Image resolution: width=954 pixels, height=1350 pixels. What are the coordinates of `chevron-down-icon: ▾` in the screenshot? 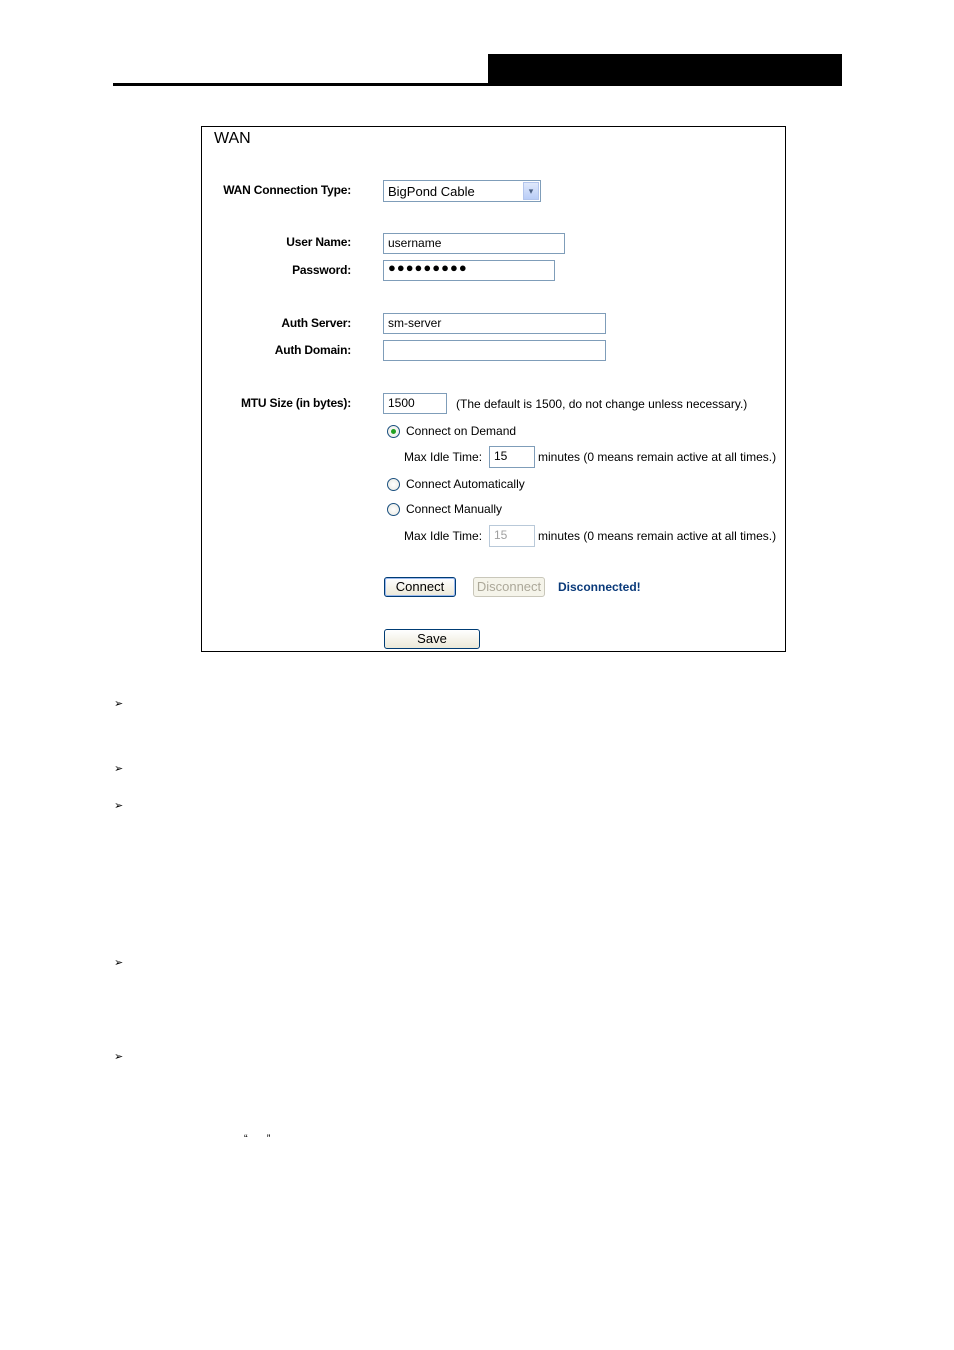 It's located at (531, 191).